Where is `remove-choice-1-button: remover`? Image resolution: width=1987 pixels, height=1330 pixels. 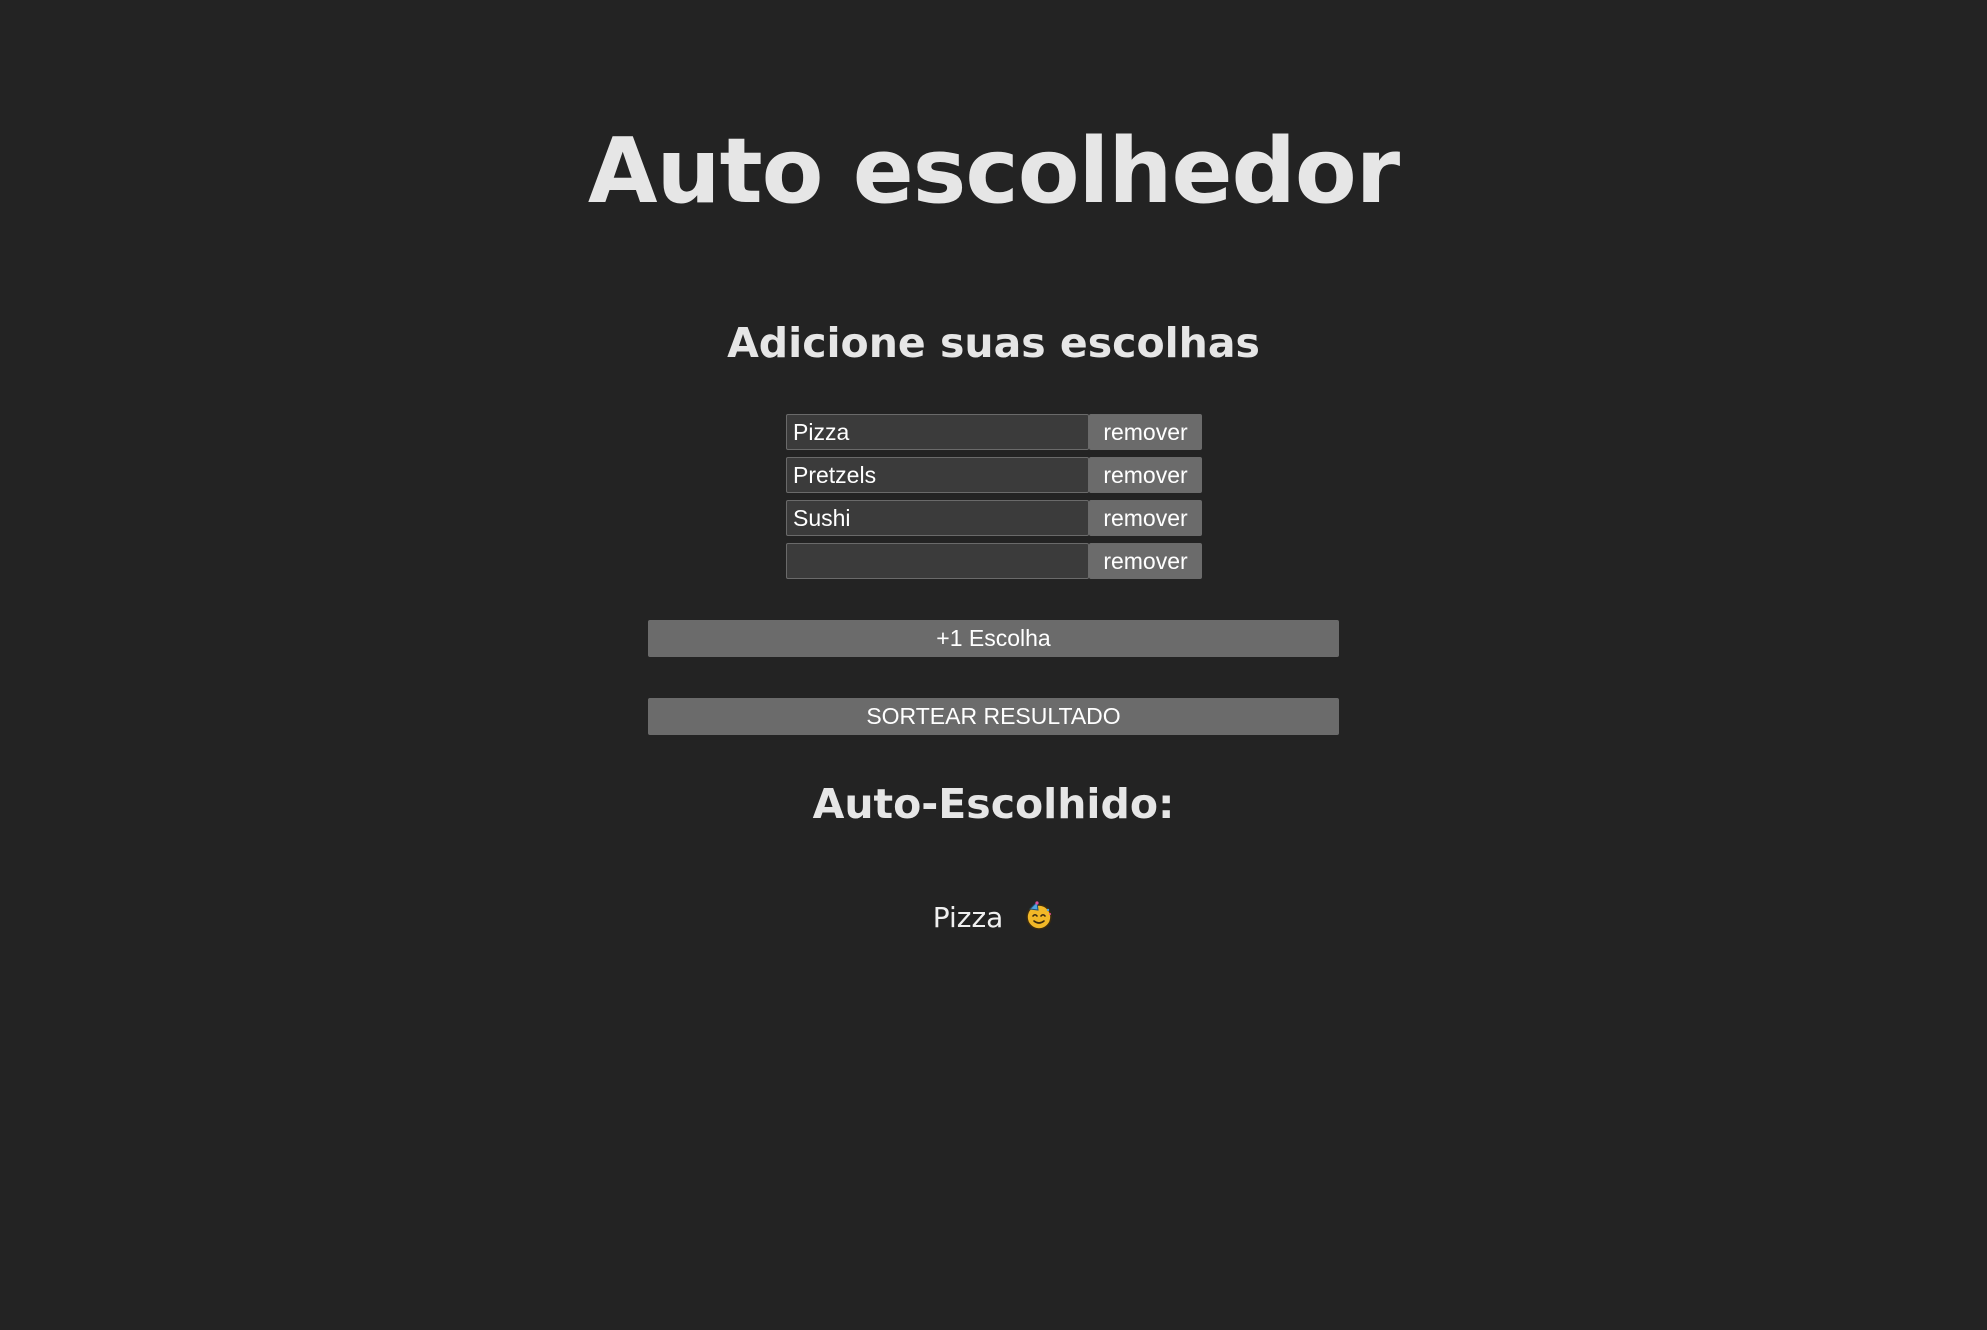
remove-choice-1-button: remover is located at coordinates (1145, 432).